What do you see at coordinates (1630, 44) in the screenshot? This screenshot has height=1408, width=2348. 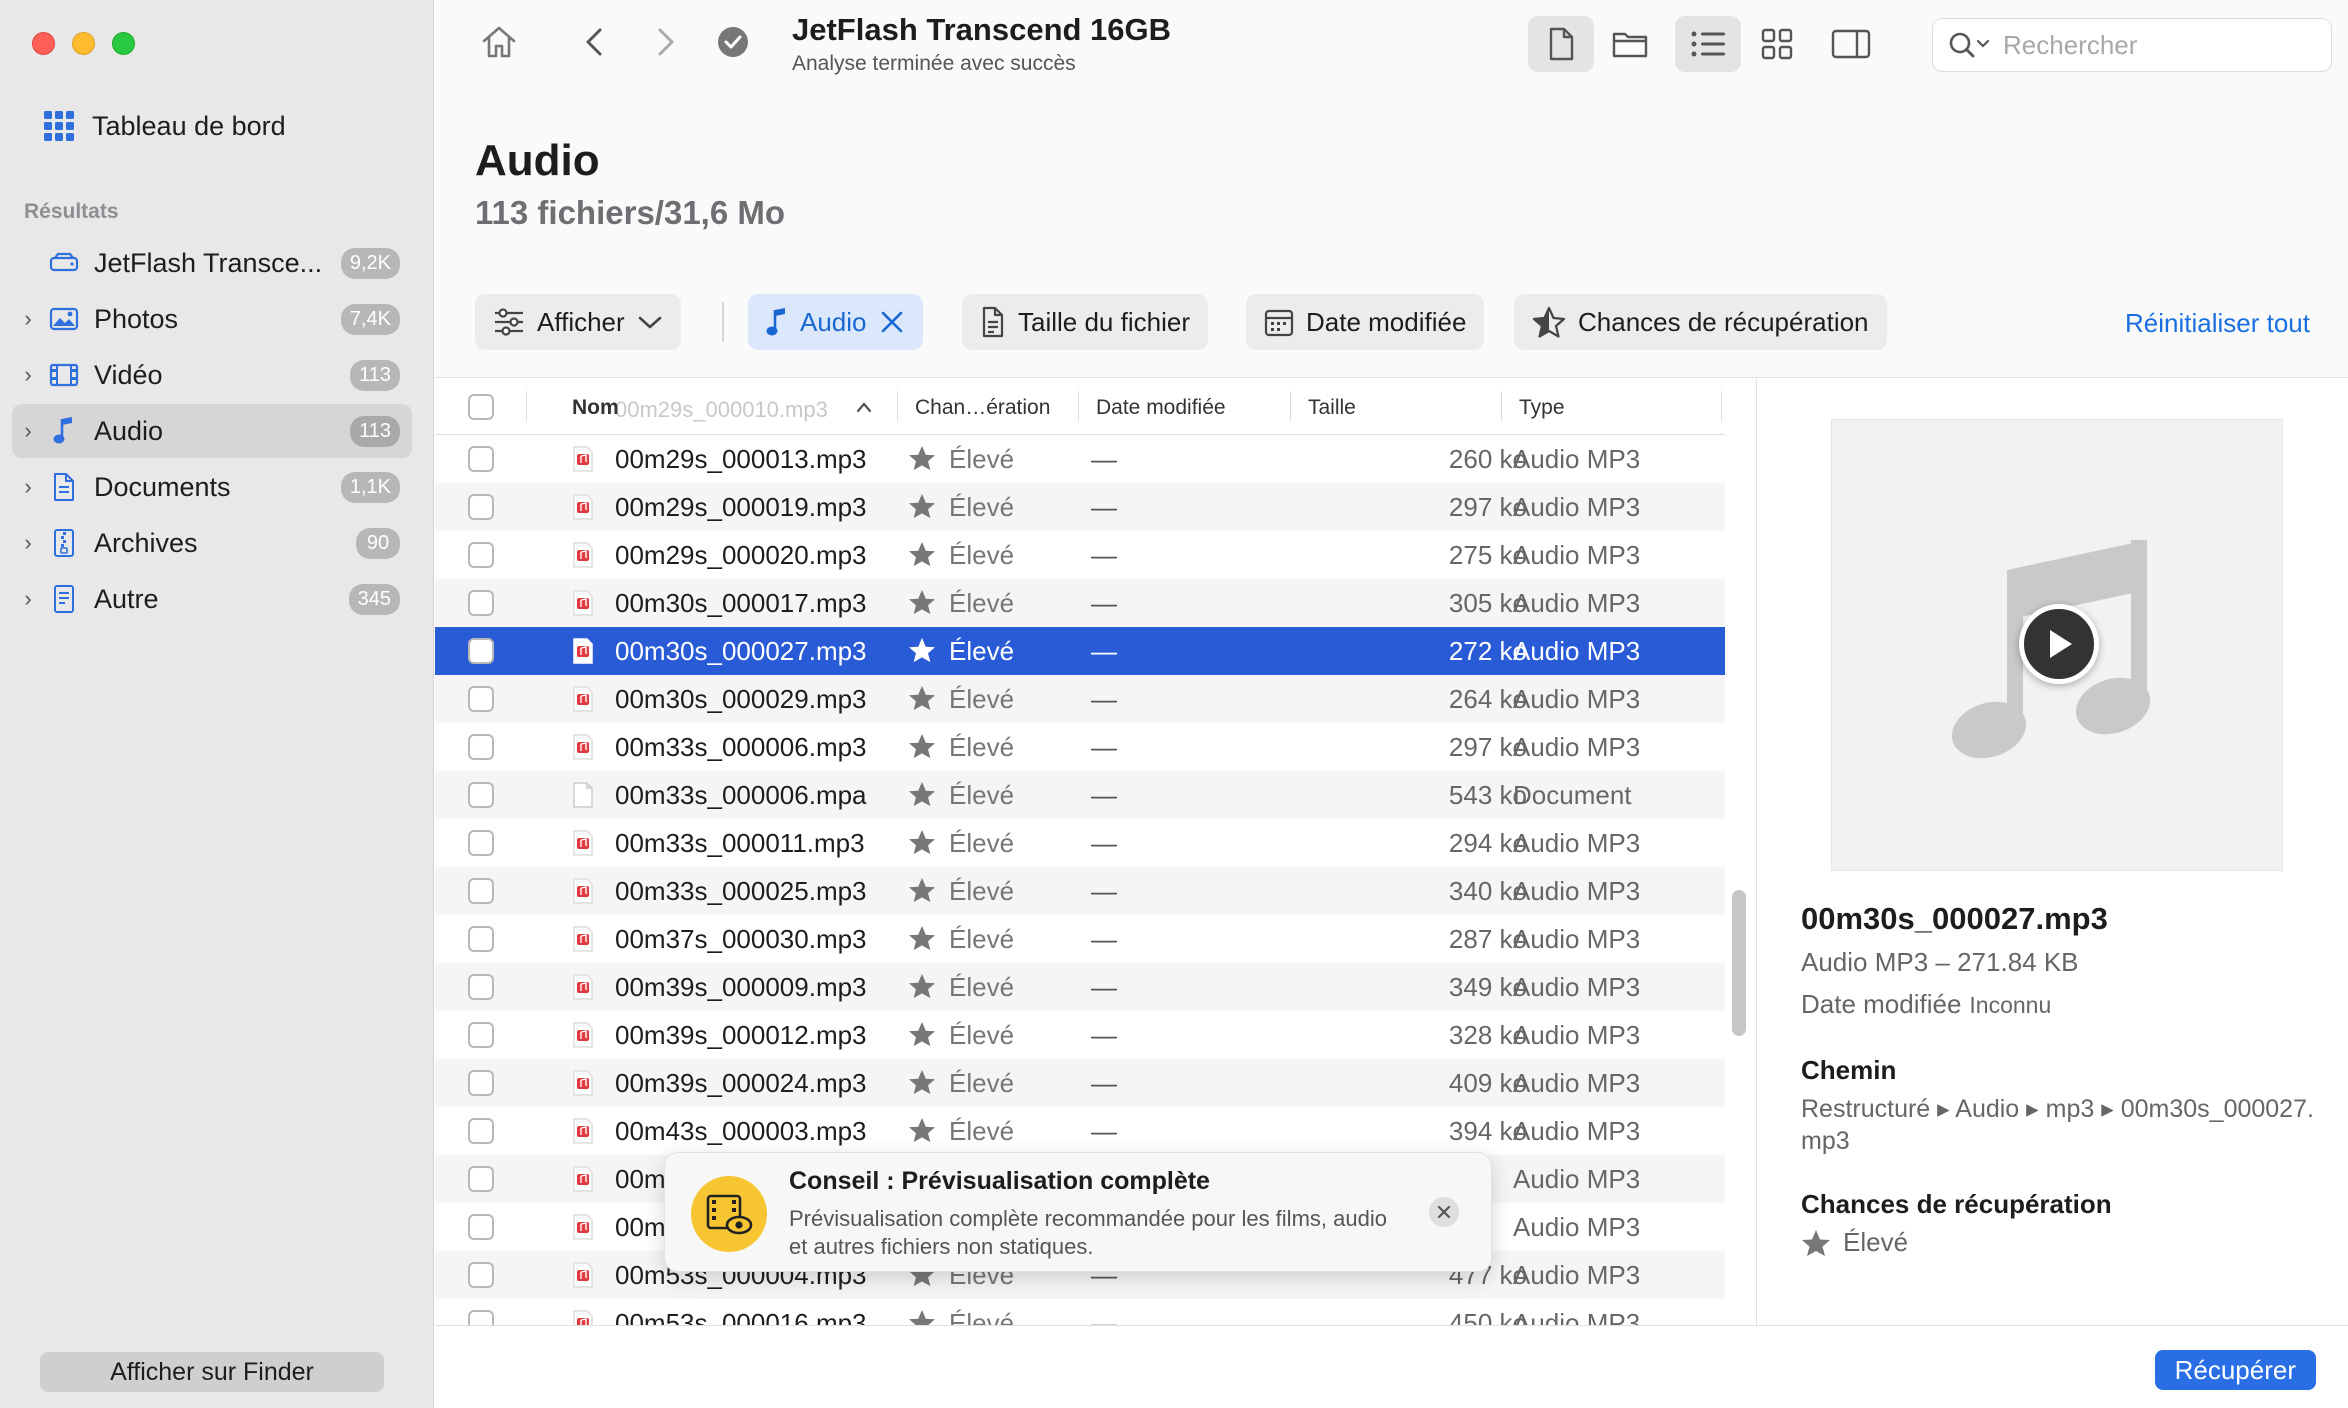 I see `folder-view-button` at bounding box center [1630, 44].